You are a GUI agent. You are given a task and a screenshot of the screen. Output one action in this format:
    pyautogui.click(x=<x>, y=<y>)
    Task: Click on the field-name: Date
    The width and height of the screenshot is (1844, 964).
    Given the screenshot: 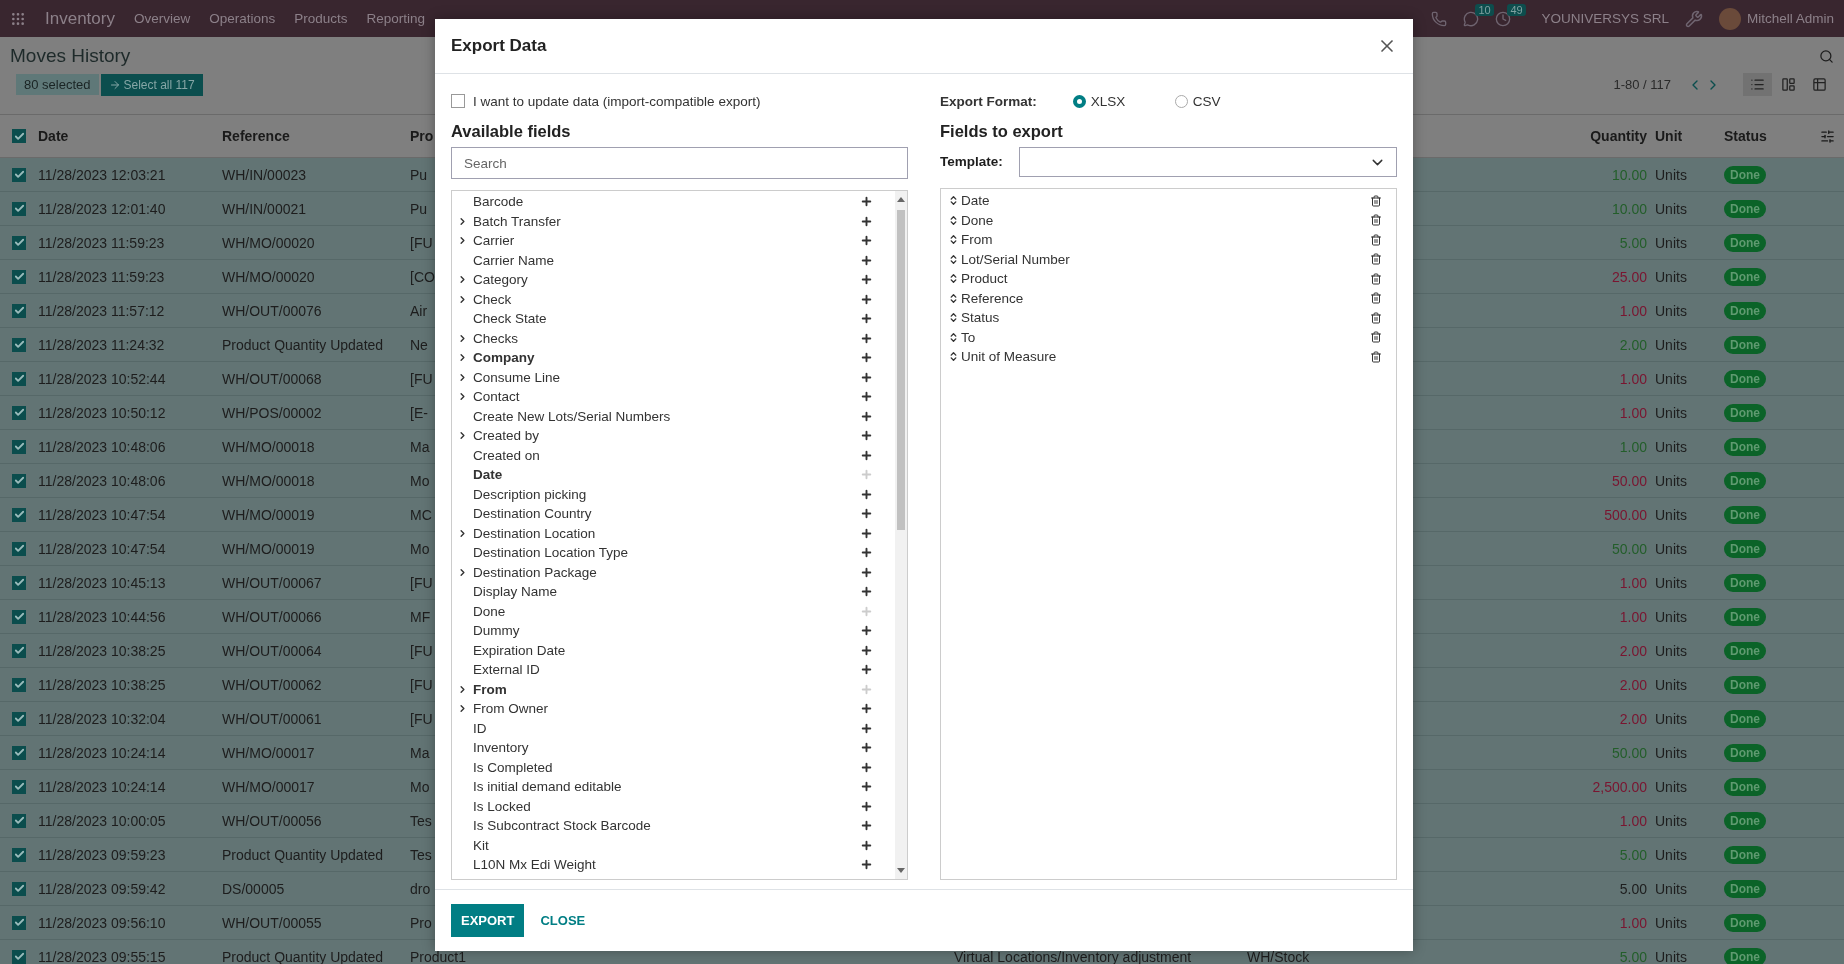 What is the action you would take?
    pyautogui.click(x=975, y=201)
    